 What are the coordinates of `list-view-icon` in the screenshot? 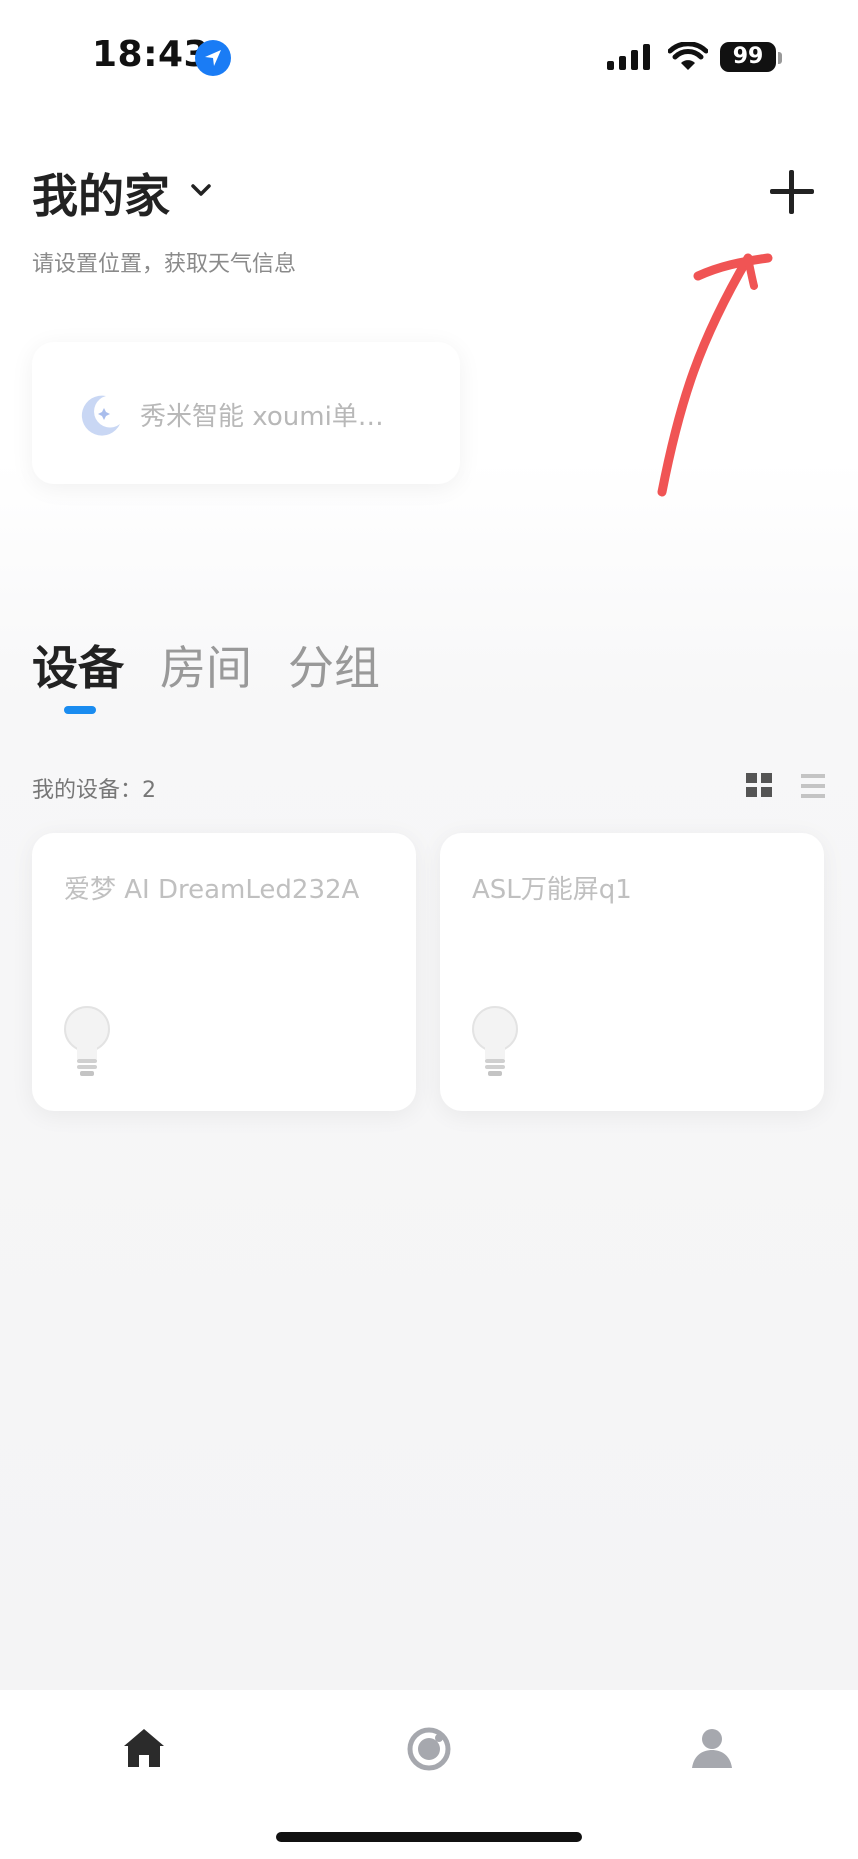 It's located at (813, 786).